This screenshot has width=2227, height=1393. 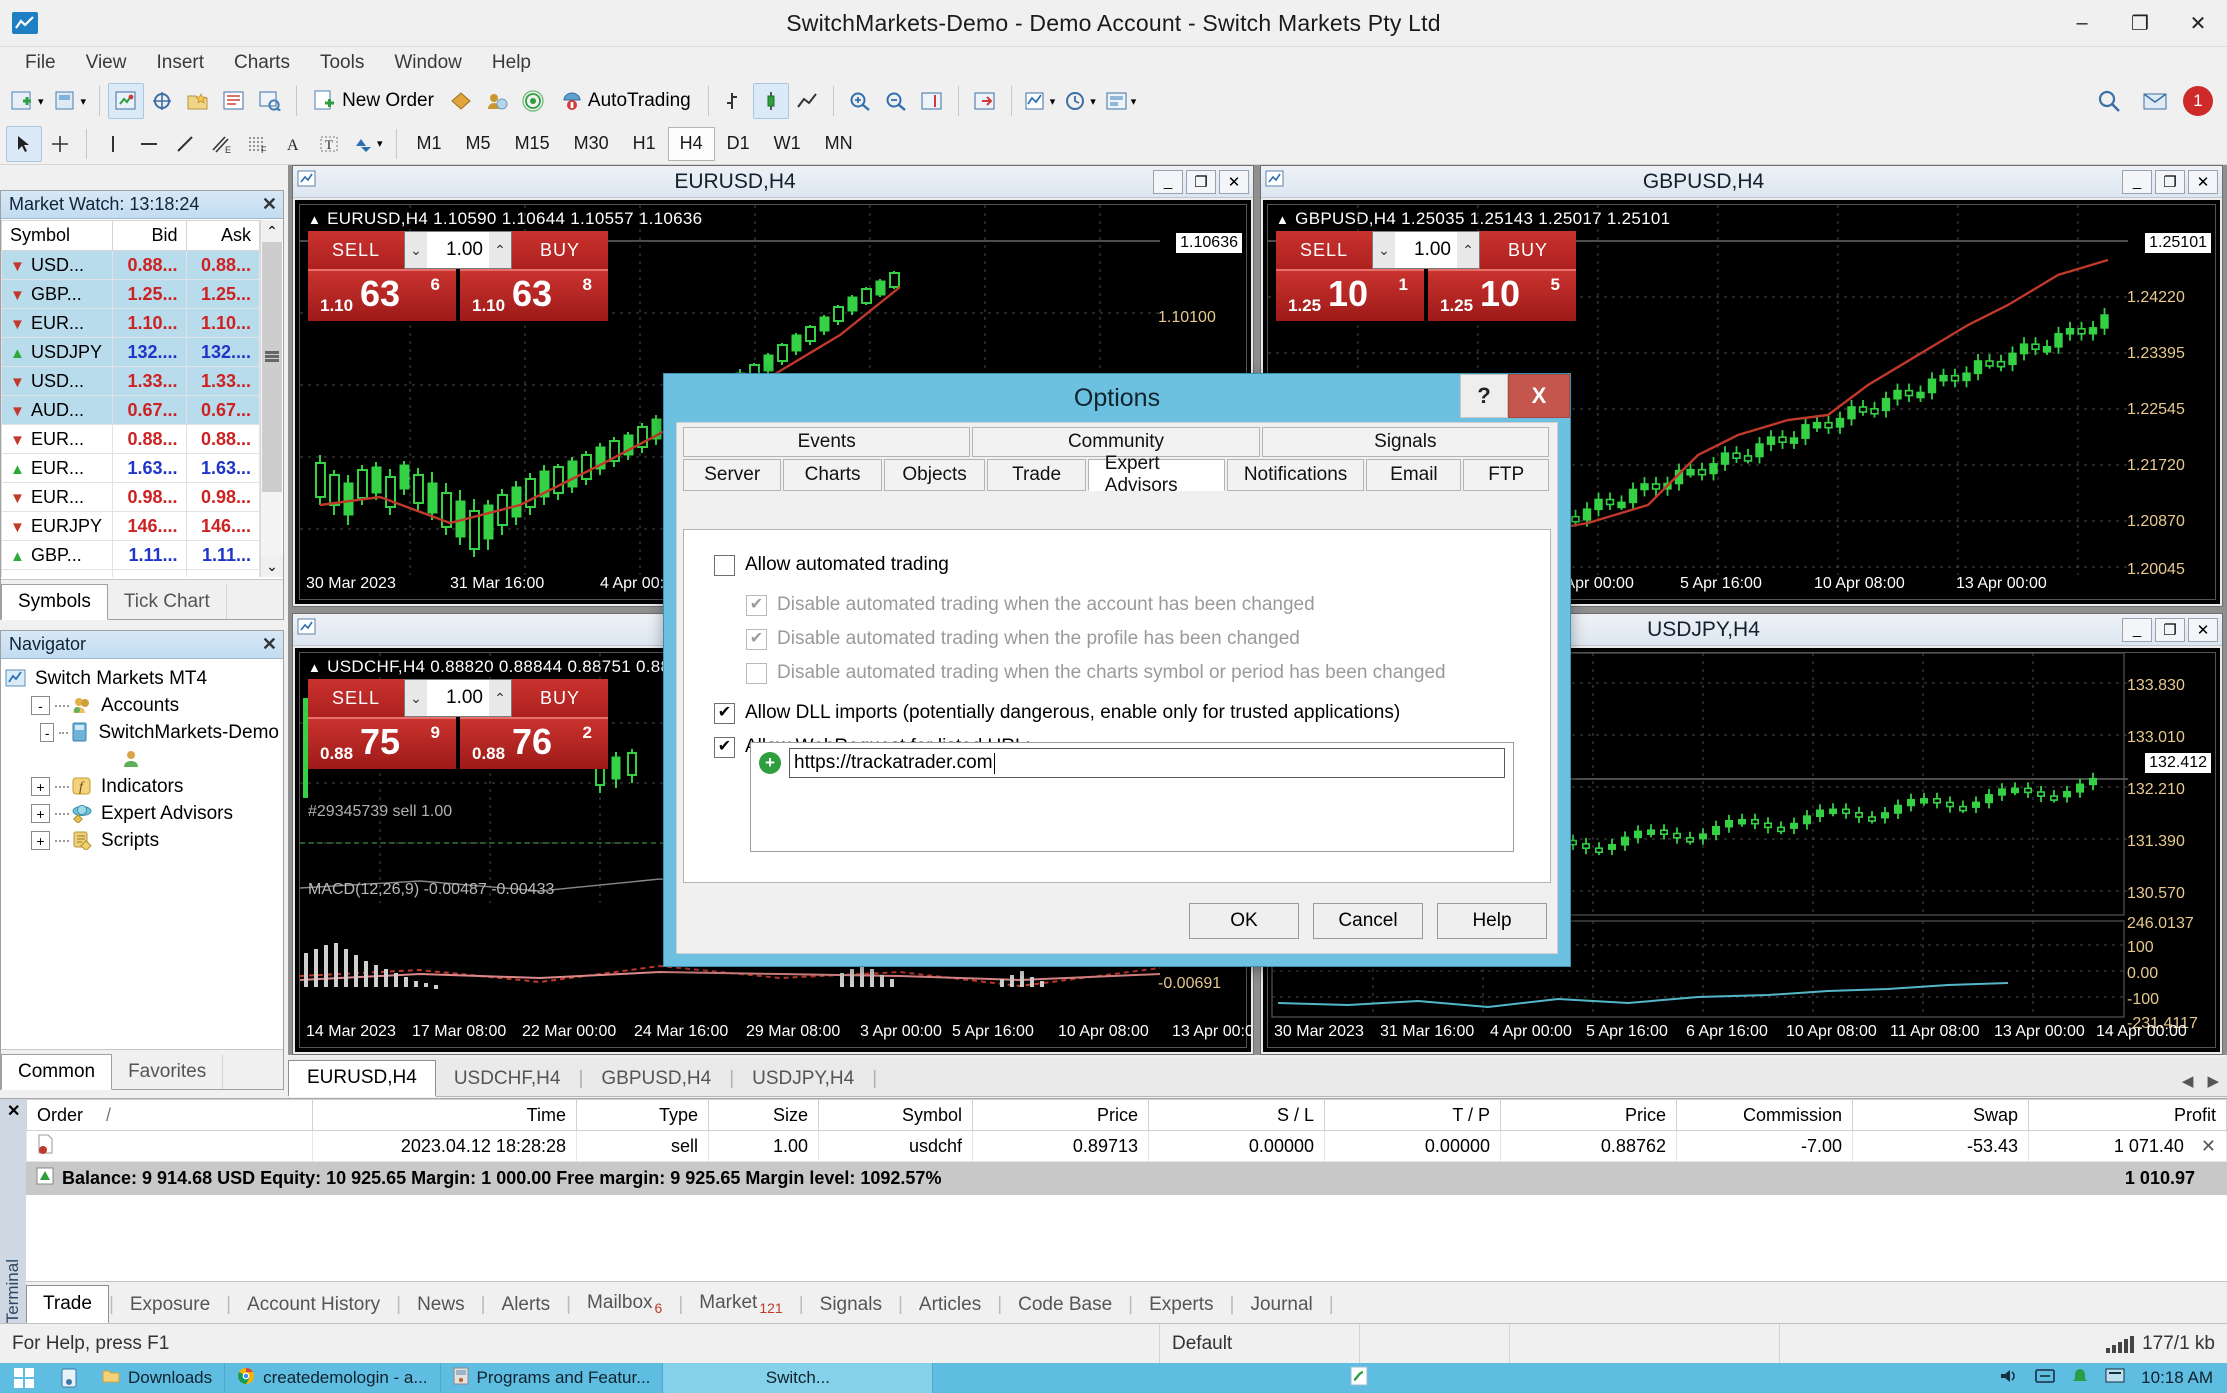 I want to click on terminal-tab-news: News, so click(x=441, y=1305).